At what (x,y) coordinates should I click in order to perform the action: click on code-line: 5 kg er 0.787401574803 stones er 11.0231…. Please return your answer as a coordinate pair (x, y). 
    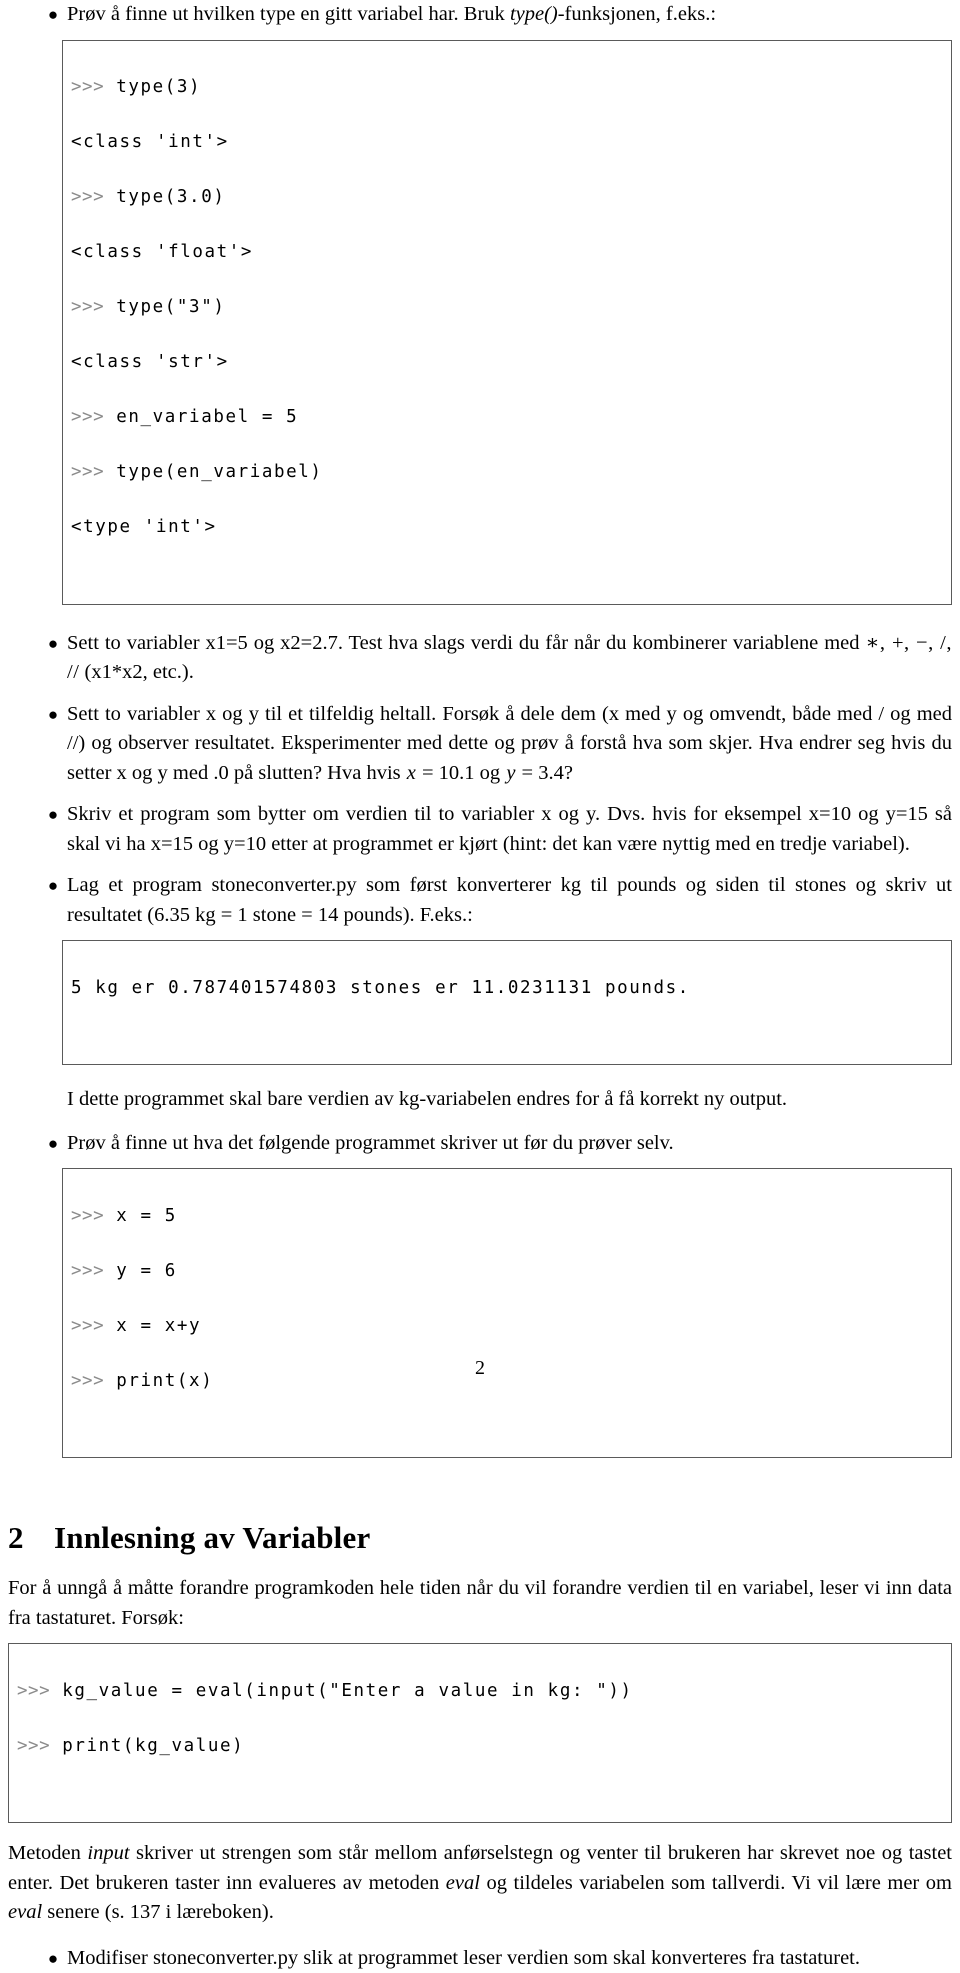
    Looking at the image, I should click on (506, 989).